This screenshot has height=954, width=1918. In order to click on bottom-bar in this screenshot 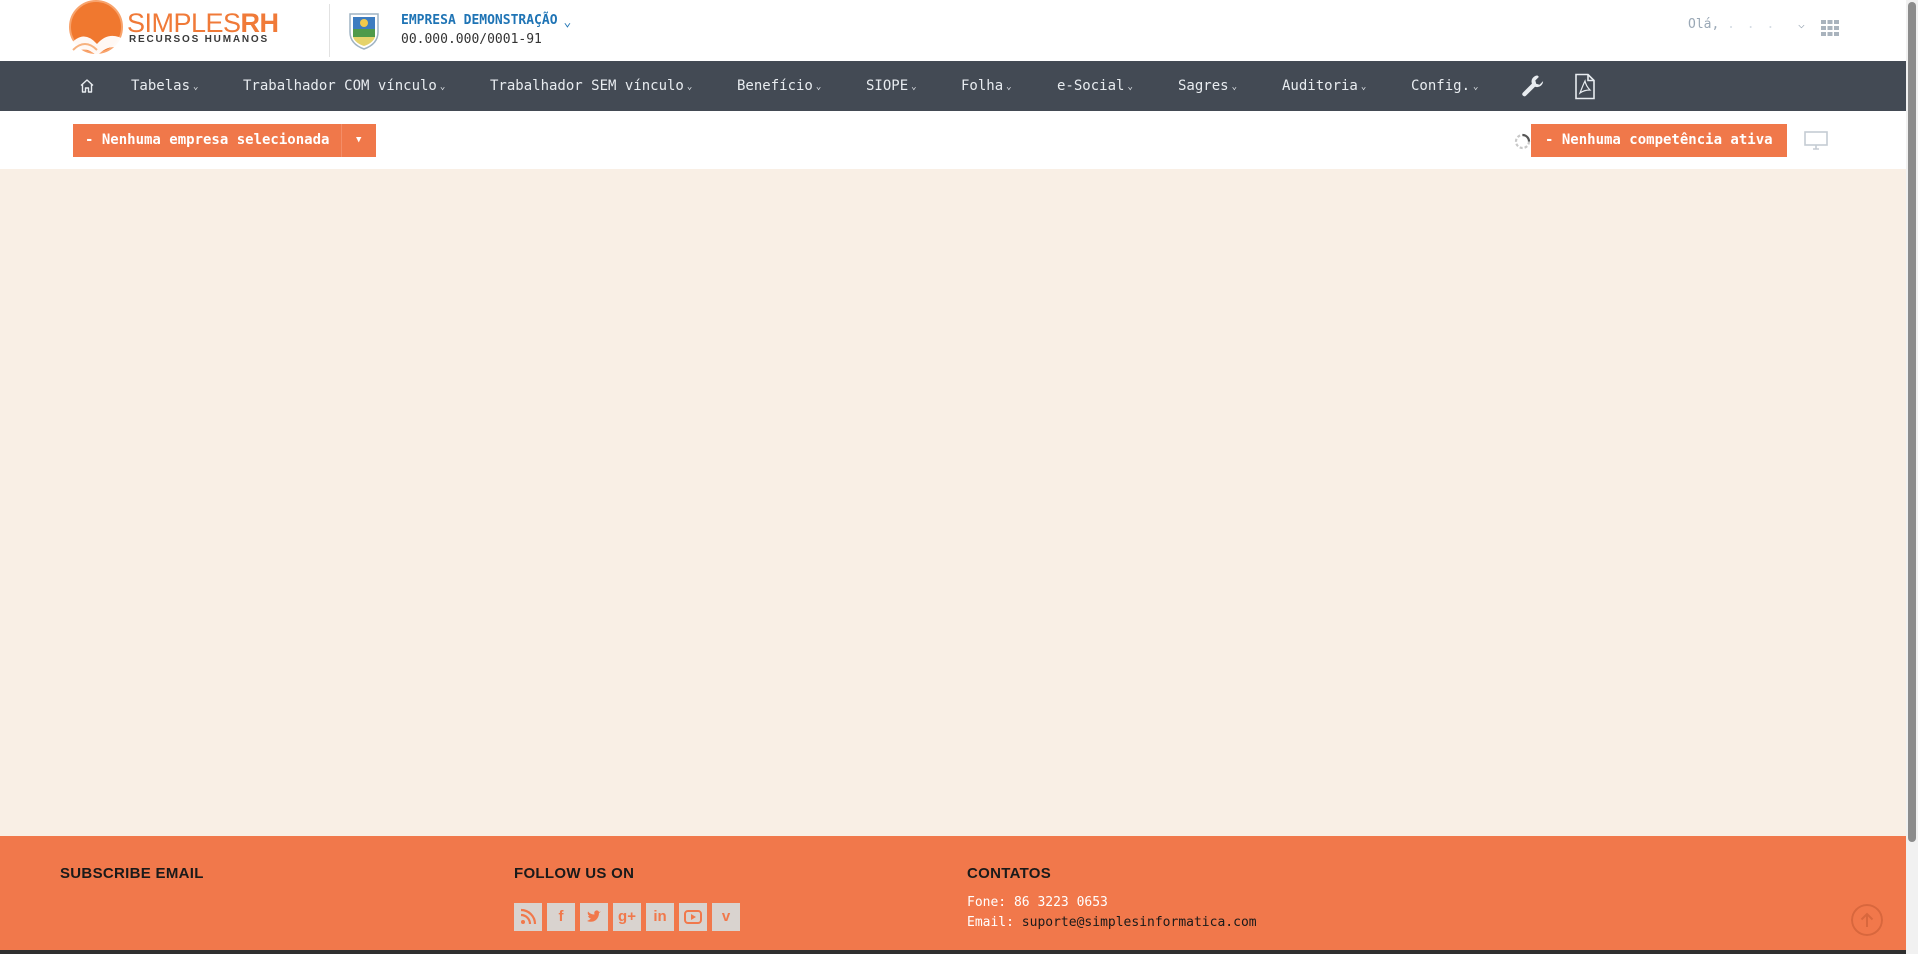, I will do `click(953, 952)`.